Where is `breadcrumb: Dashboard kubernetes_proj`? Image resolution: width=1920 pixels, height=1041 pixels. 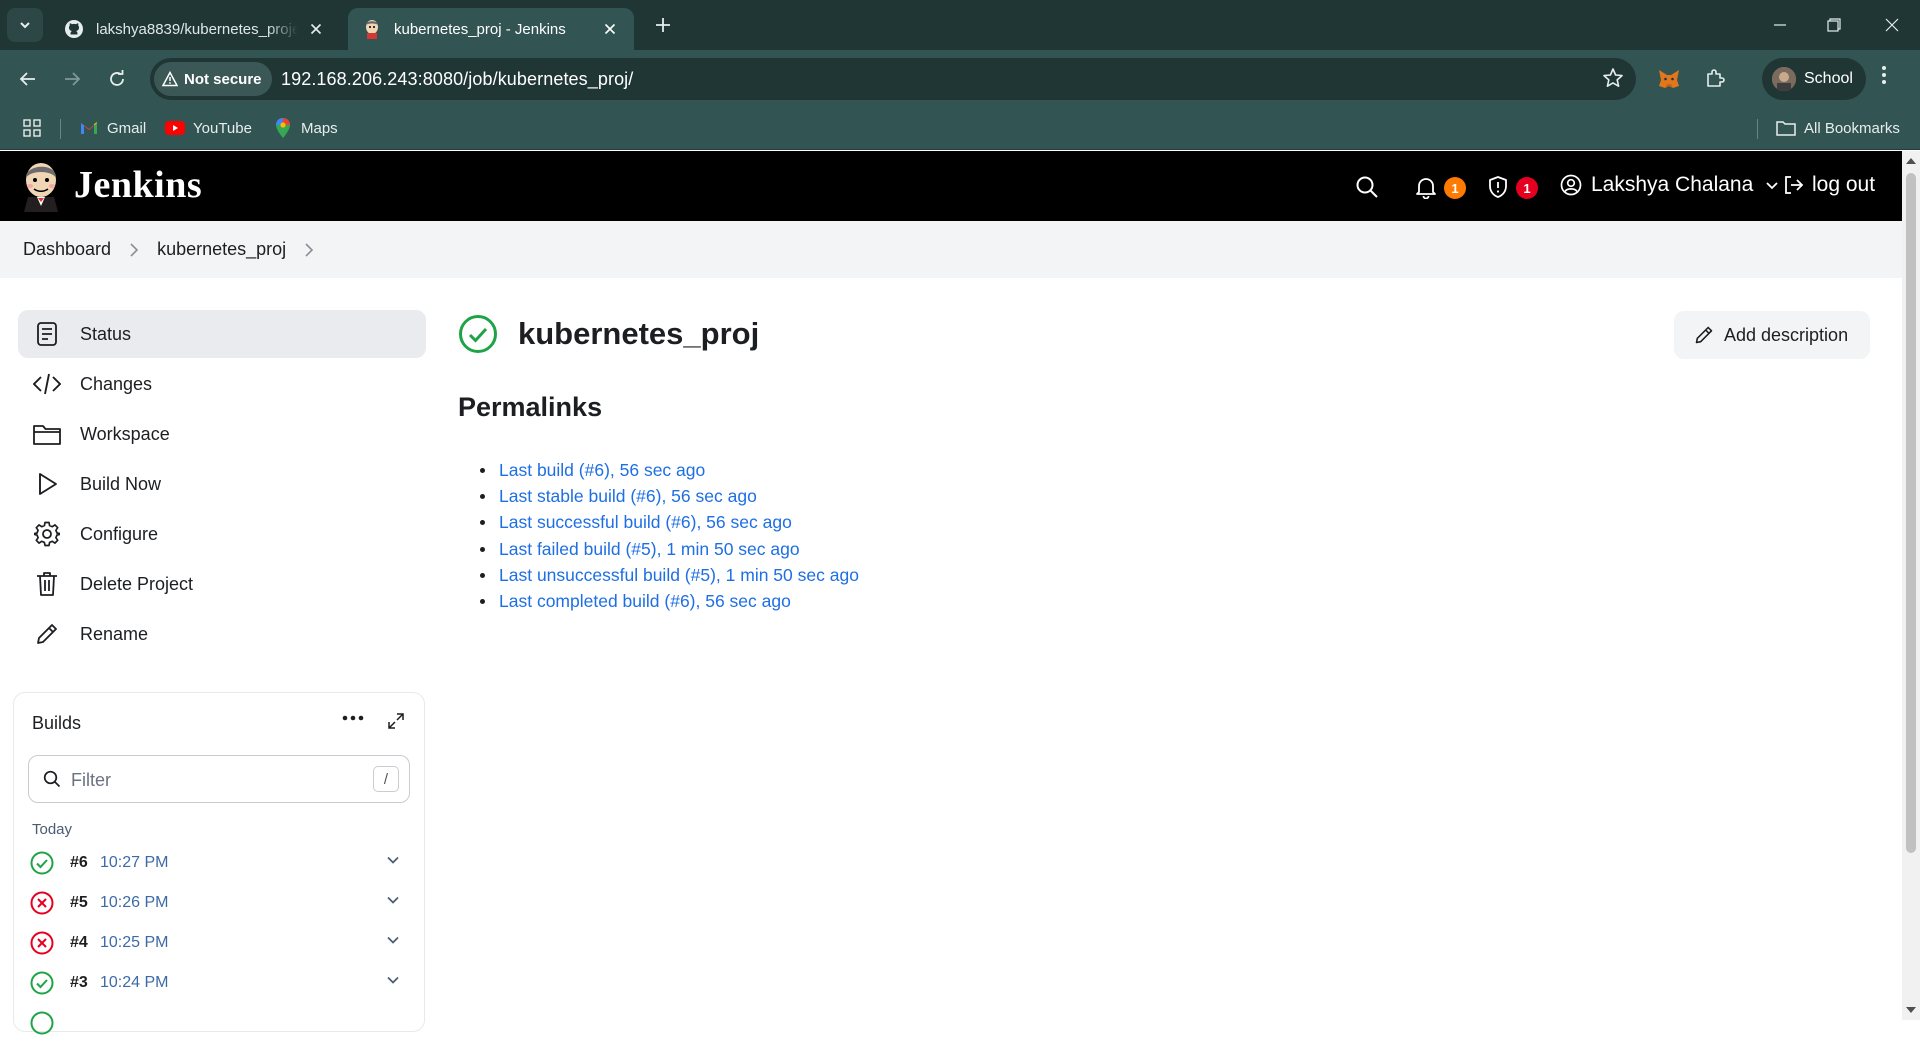
breadcrumb: Dashboard kubernetes_proj is located at coordinates (951, 249).